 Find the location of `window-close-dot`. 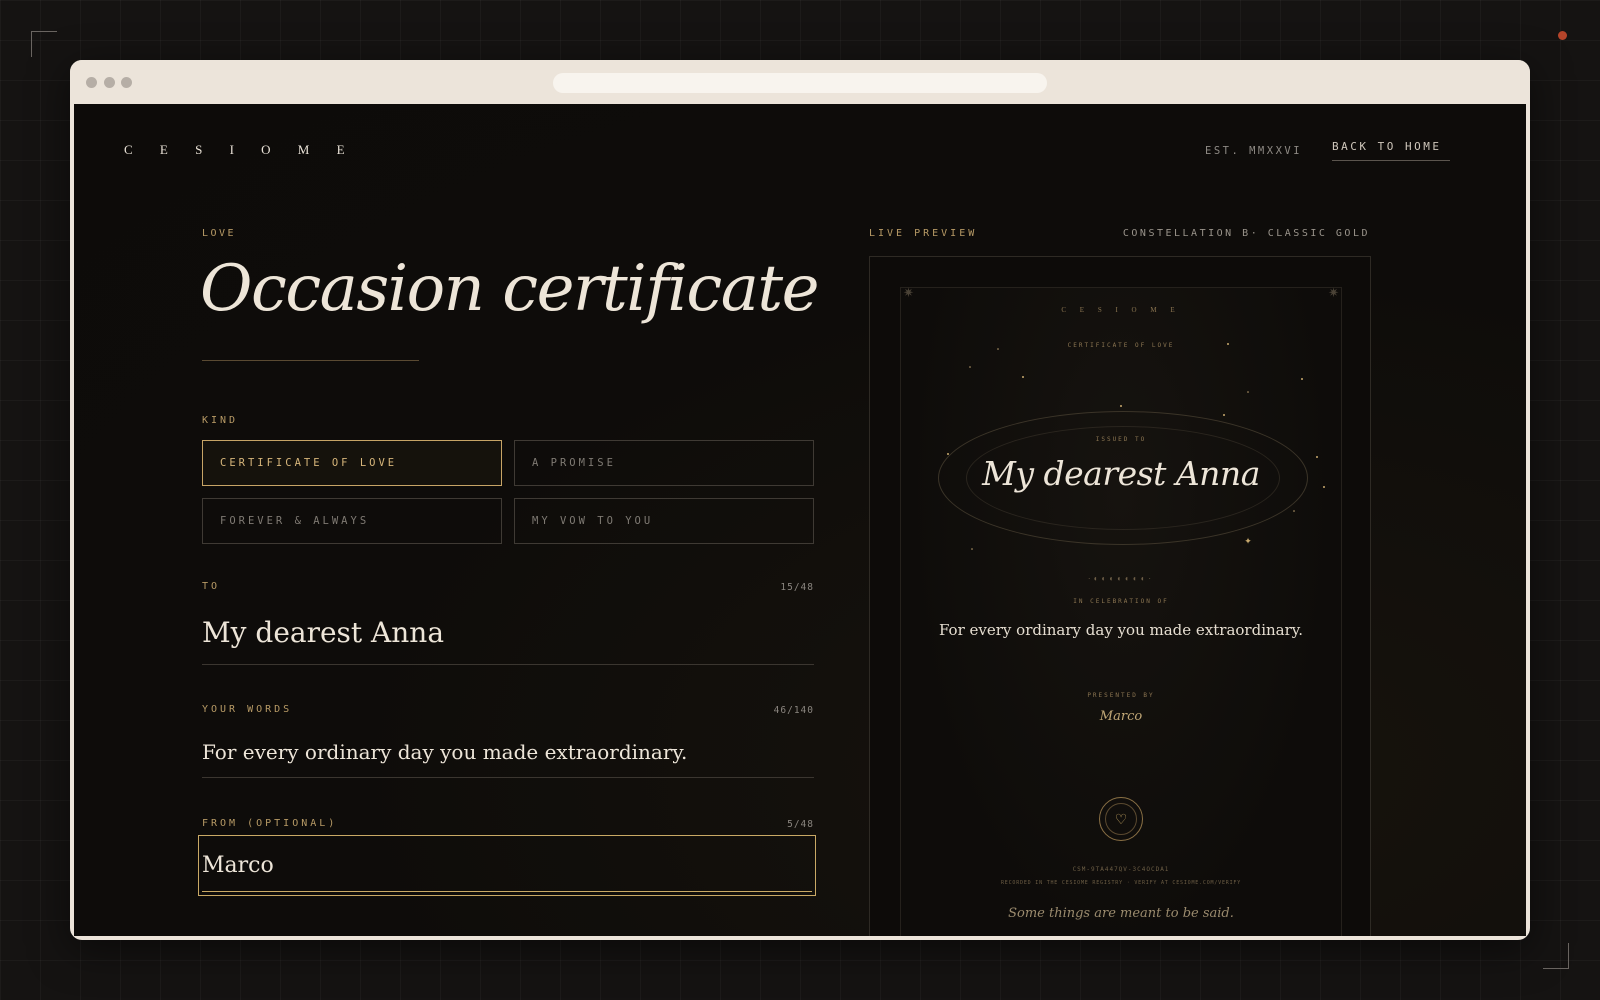

window-close-dot is located at coordinates (91, 82).